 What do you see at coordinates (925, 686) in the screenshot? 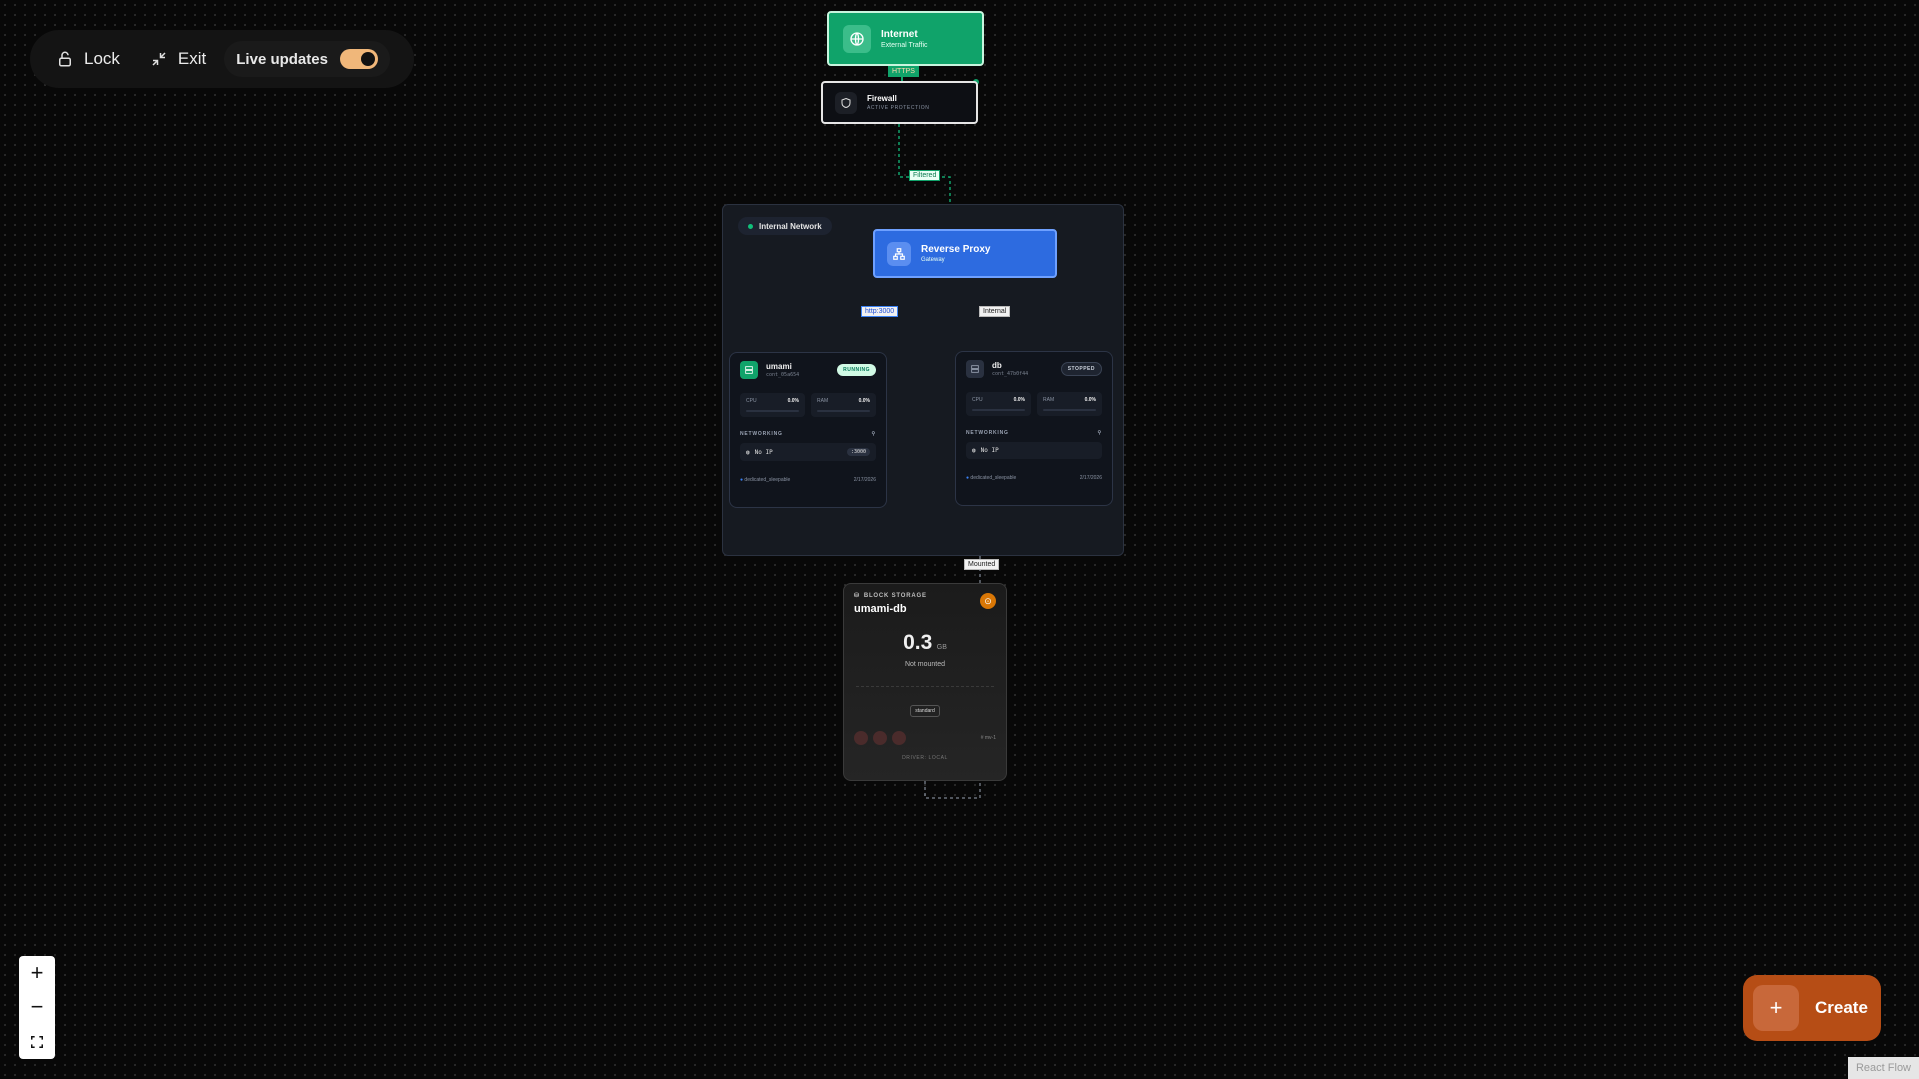
I see `divider` at bounding box center [925, 686].